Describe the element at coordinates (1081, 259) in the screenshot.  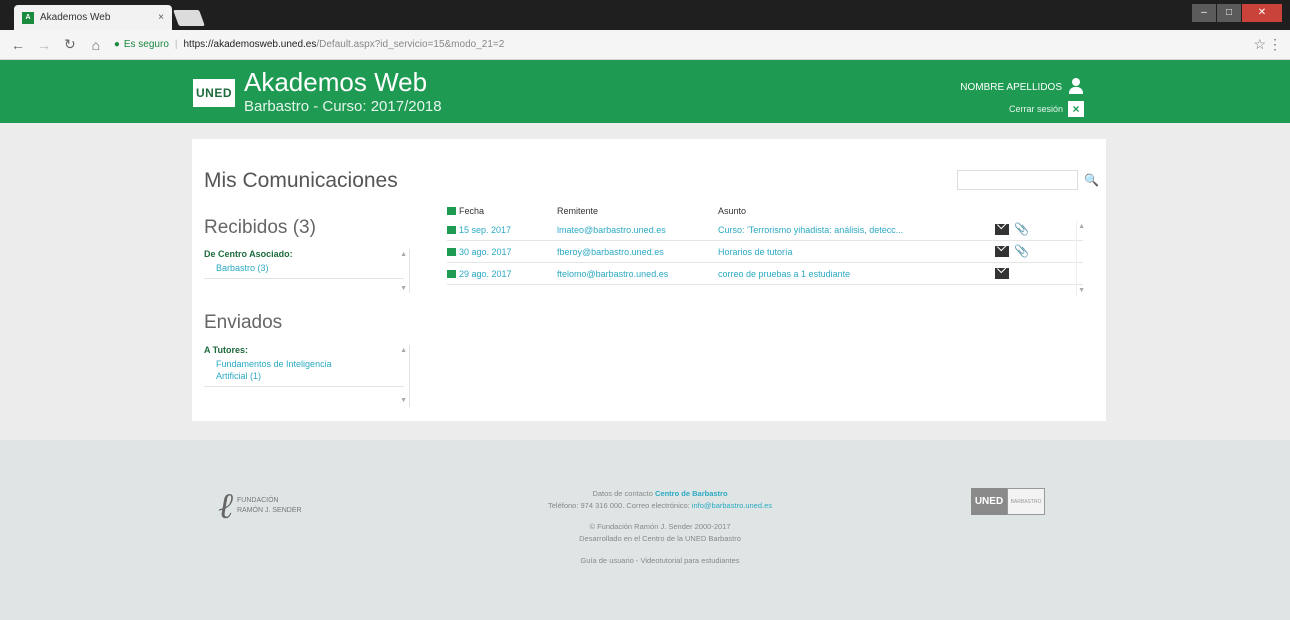
I see `table-scrollbar: ▲ ▼` at that location.